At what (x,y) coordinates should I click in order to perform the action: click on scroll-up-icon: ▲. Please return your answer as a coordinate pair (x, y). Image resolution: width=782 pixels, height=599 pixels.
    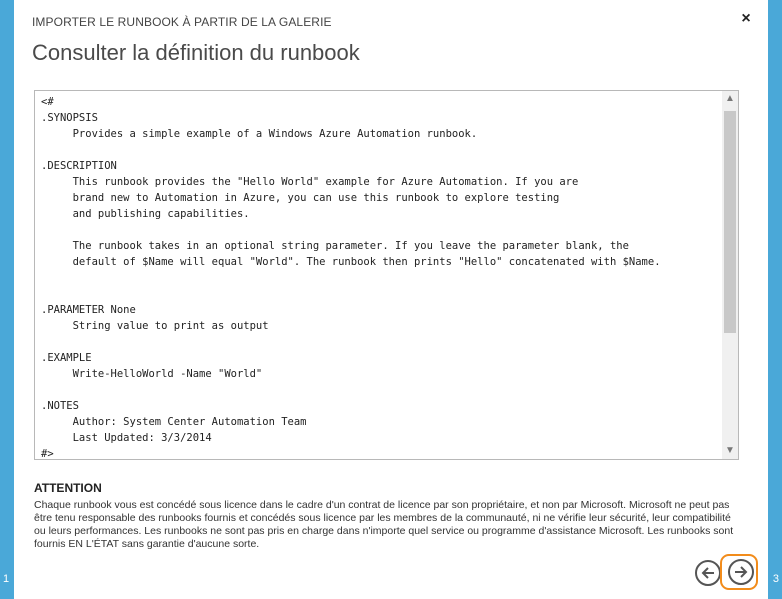
    Looking at the image, I should click on (730, 99).